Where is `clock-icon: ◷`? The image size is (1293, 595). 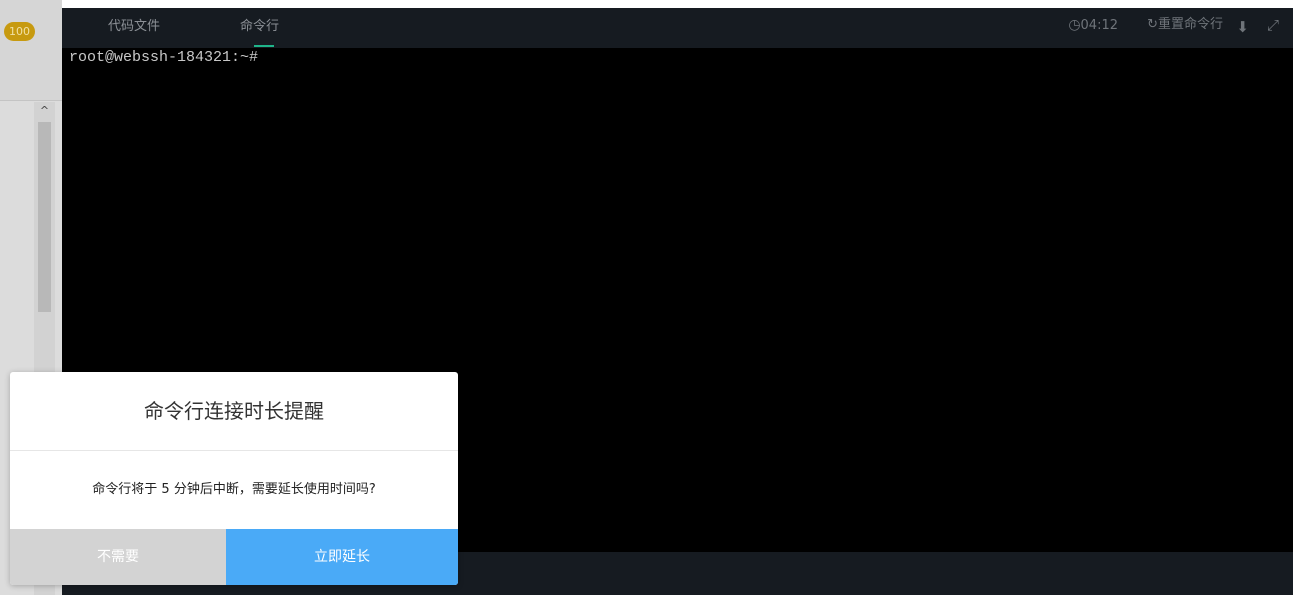 clock-icon: ◷ is located at coordinates (1074, 25).